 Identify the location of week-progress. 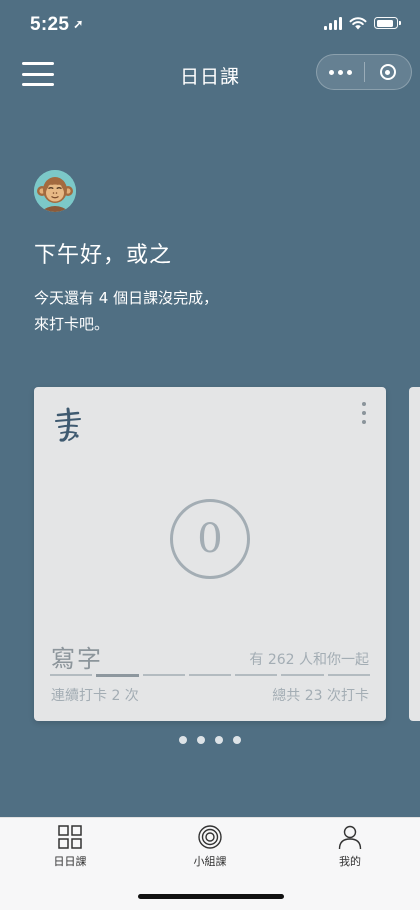
(210, 675).